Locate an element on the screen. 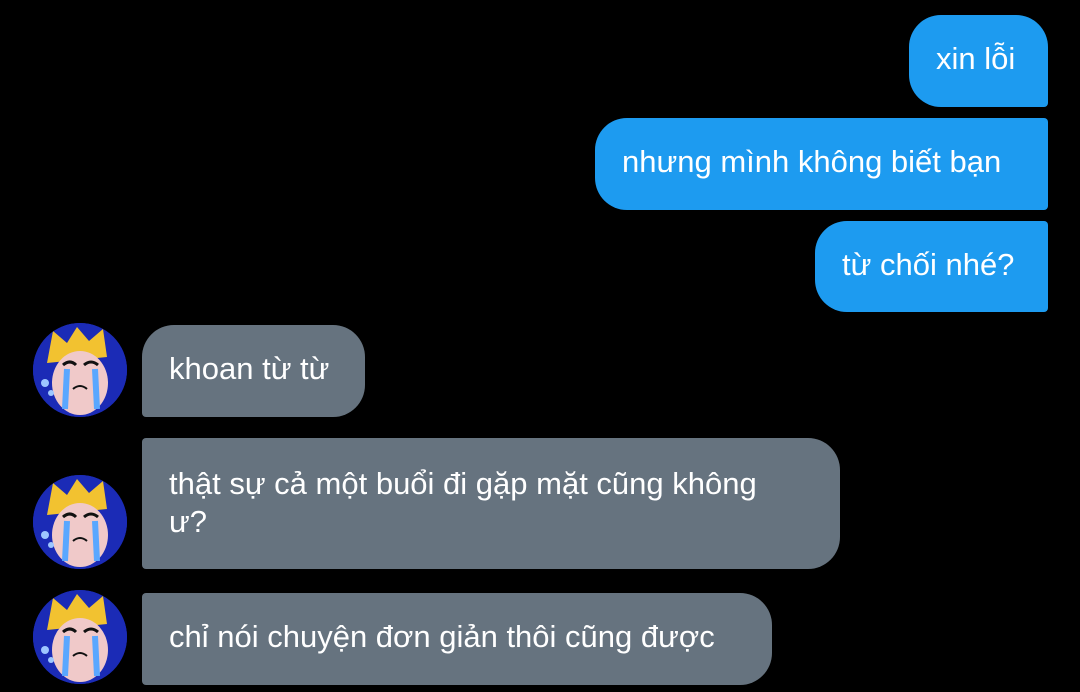 The image size is (1080, 692). outgoing-message-bubble: nhưng mình không biết bạn is located at coordinates (821, 164).